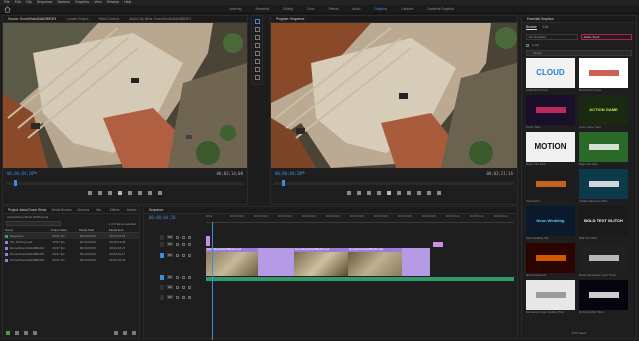 The width and height of the screenshot is (639, 341). What do you see at coordinates (63, 229) in the screenshot?
I see `column-header: Frame Rate` at bounding box center [63, 229].